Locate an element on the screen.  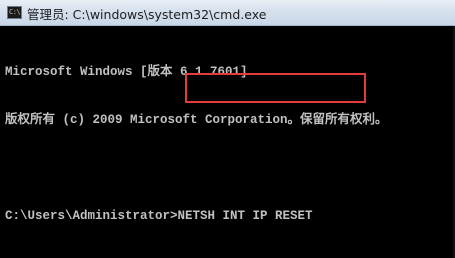
window-title: 管理员: C:\windows\system32\cmd.exe is located at coordinates (147, 14).